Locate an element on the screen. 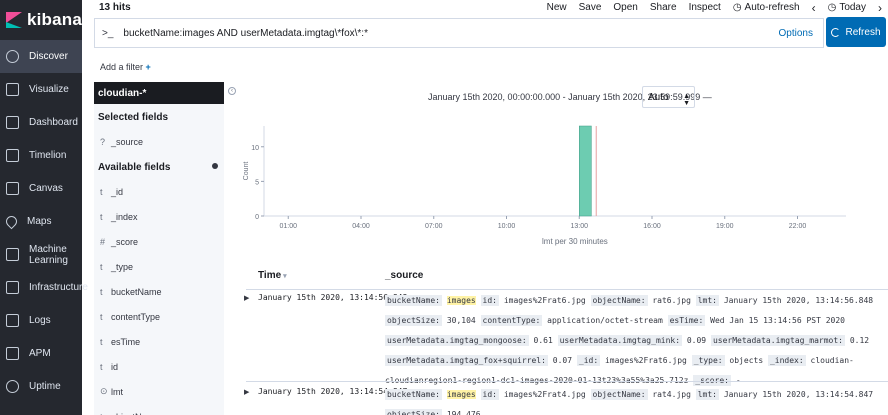 The image size is (888, 415). refresh-button: Refresh is located at coordinates (856, 32).